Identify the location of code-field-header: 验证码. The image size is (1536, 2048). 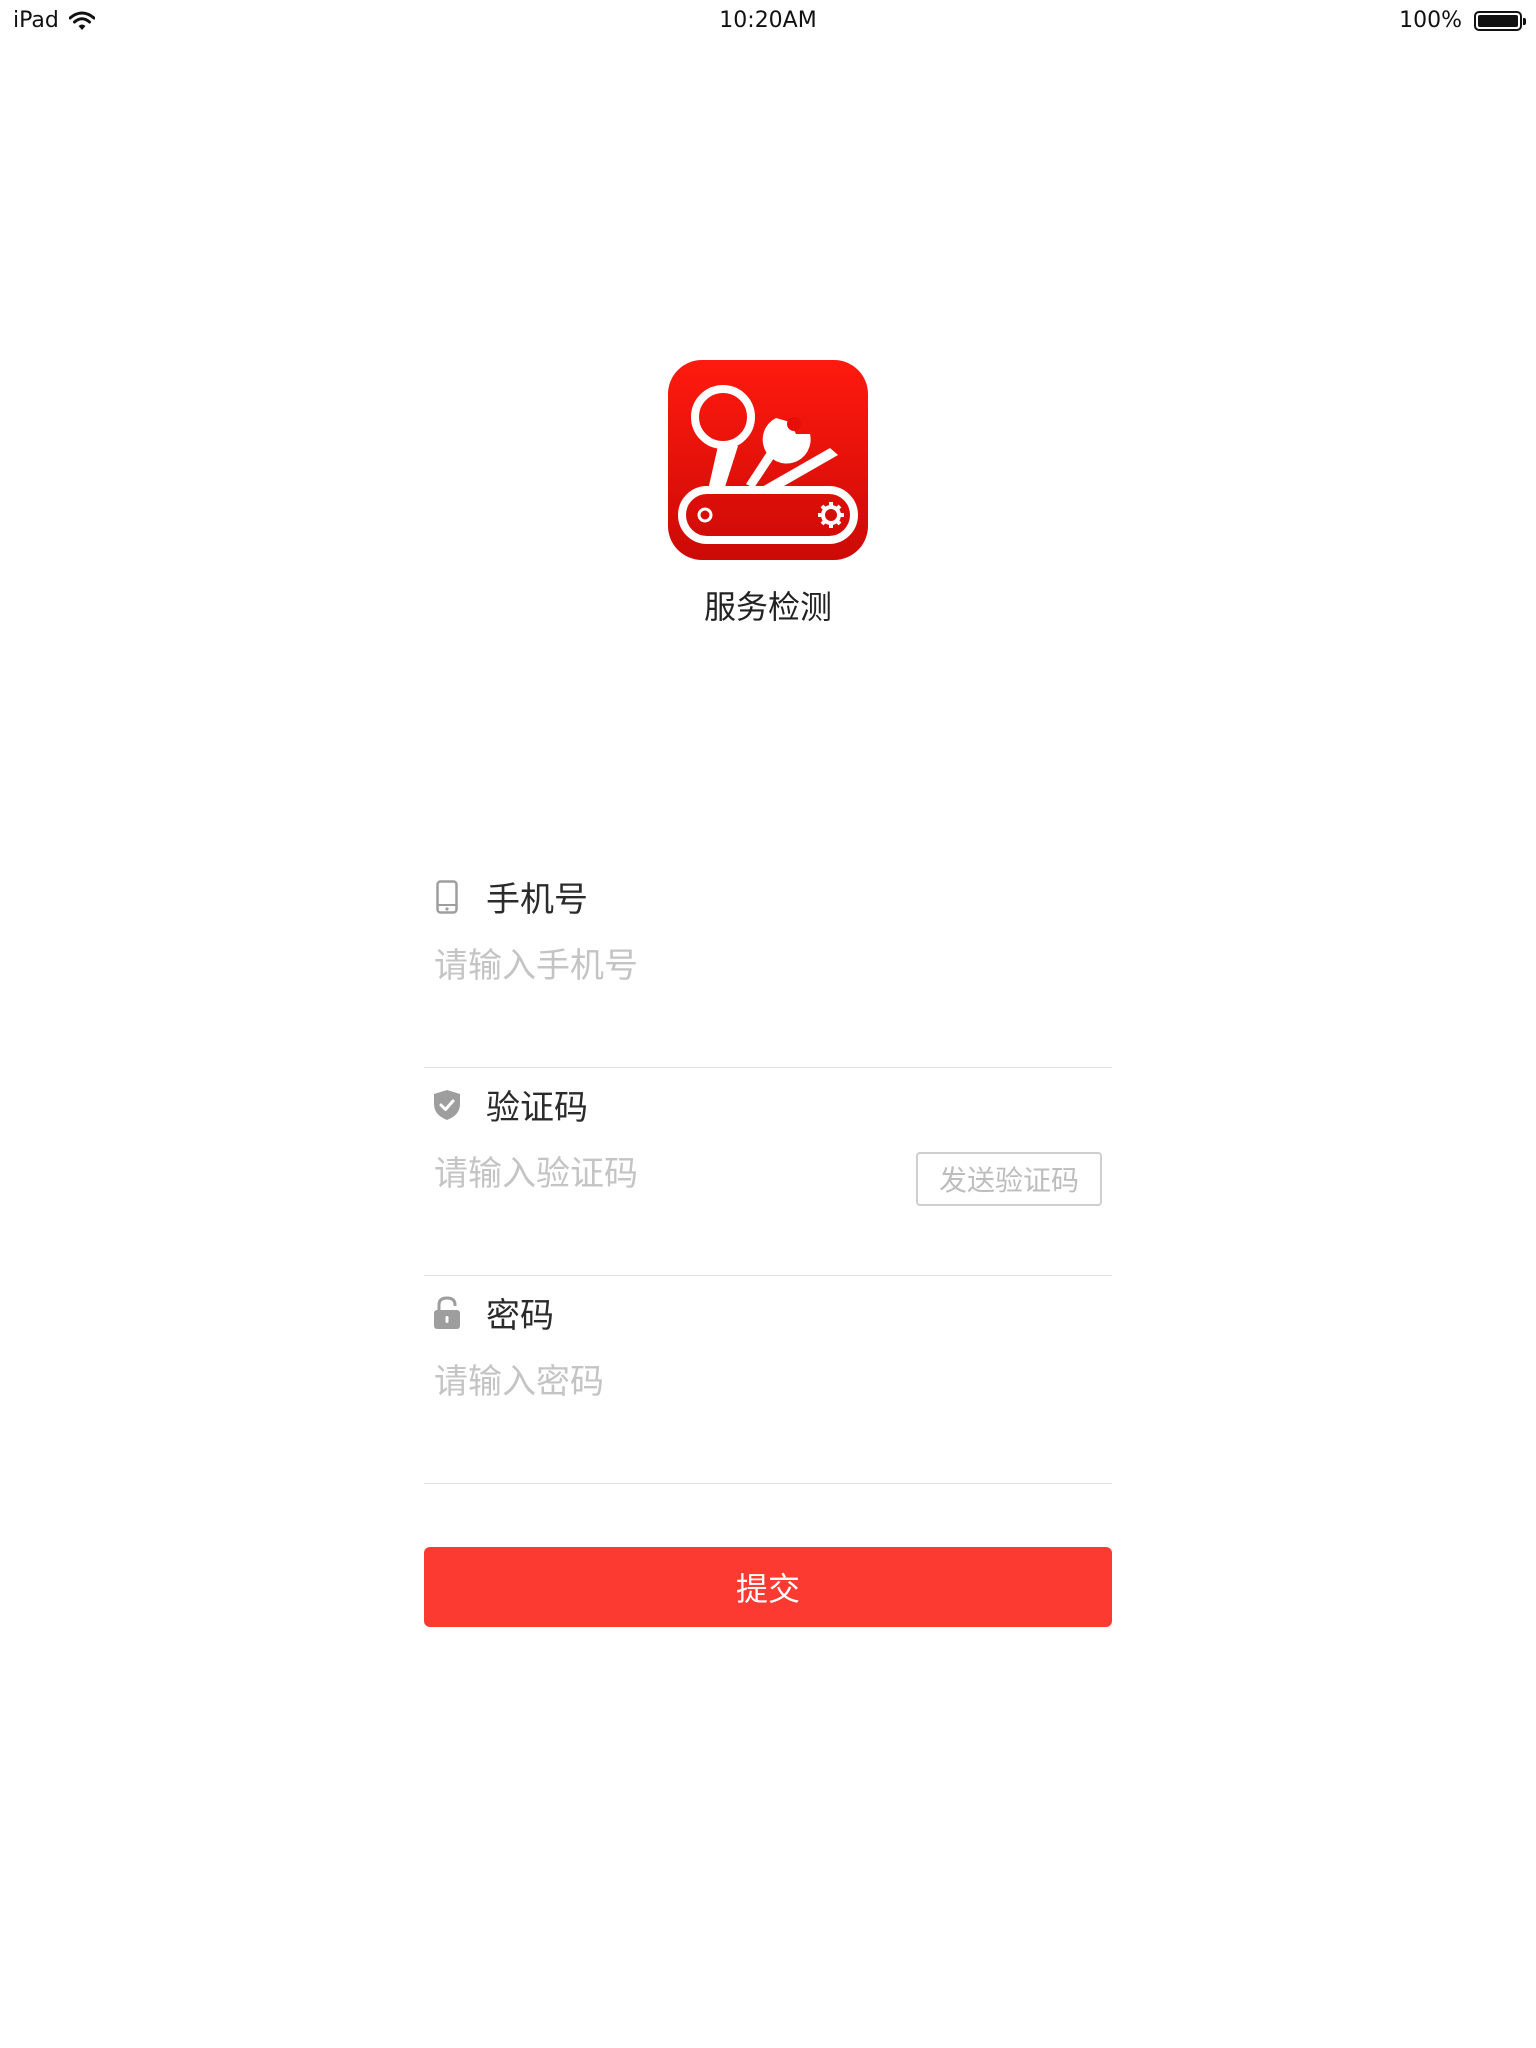
(510, 1104).